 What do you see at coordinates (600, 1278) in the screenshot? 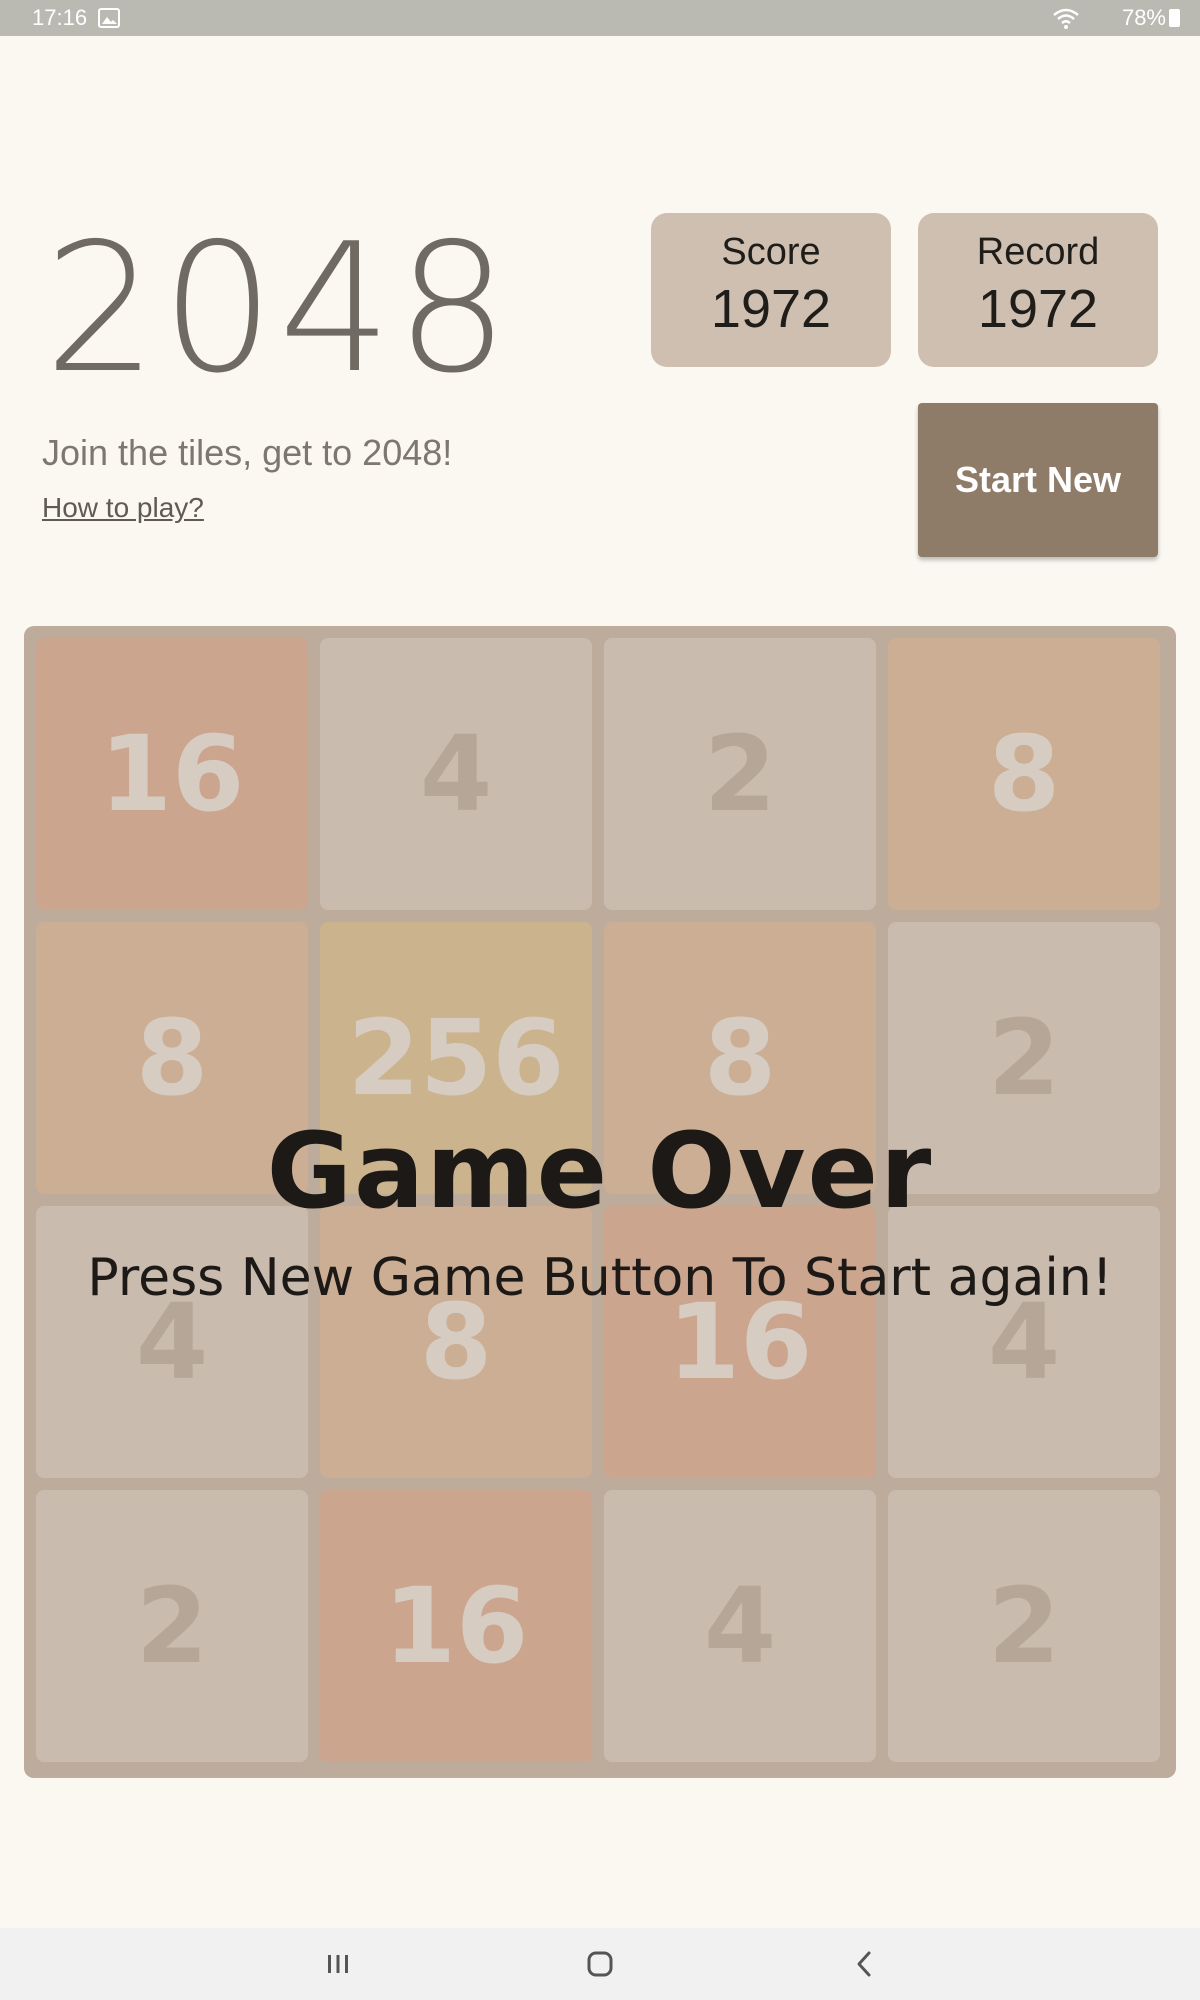
I see `game-over-subtitle: Press New Game Button To Start again!` at bounding box center [600, 1278].